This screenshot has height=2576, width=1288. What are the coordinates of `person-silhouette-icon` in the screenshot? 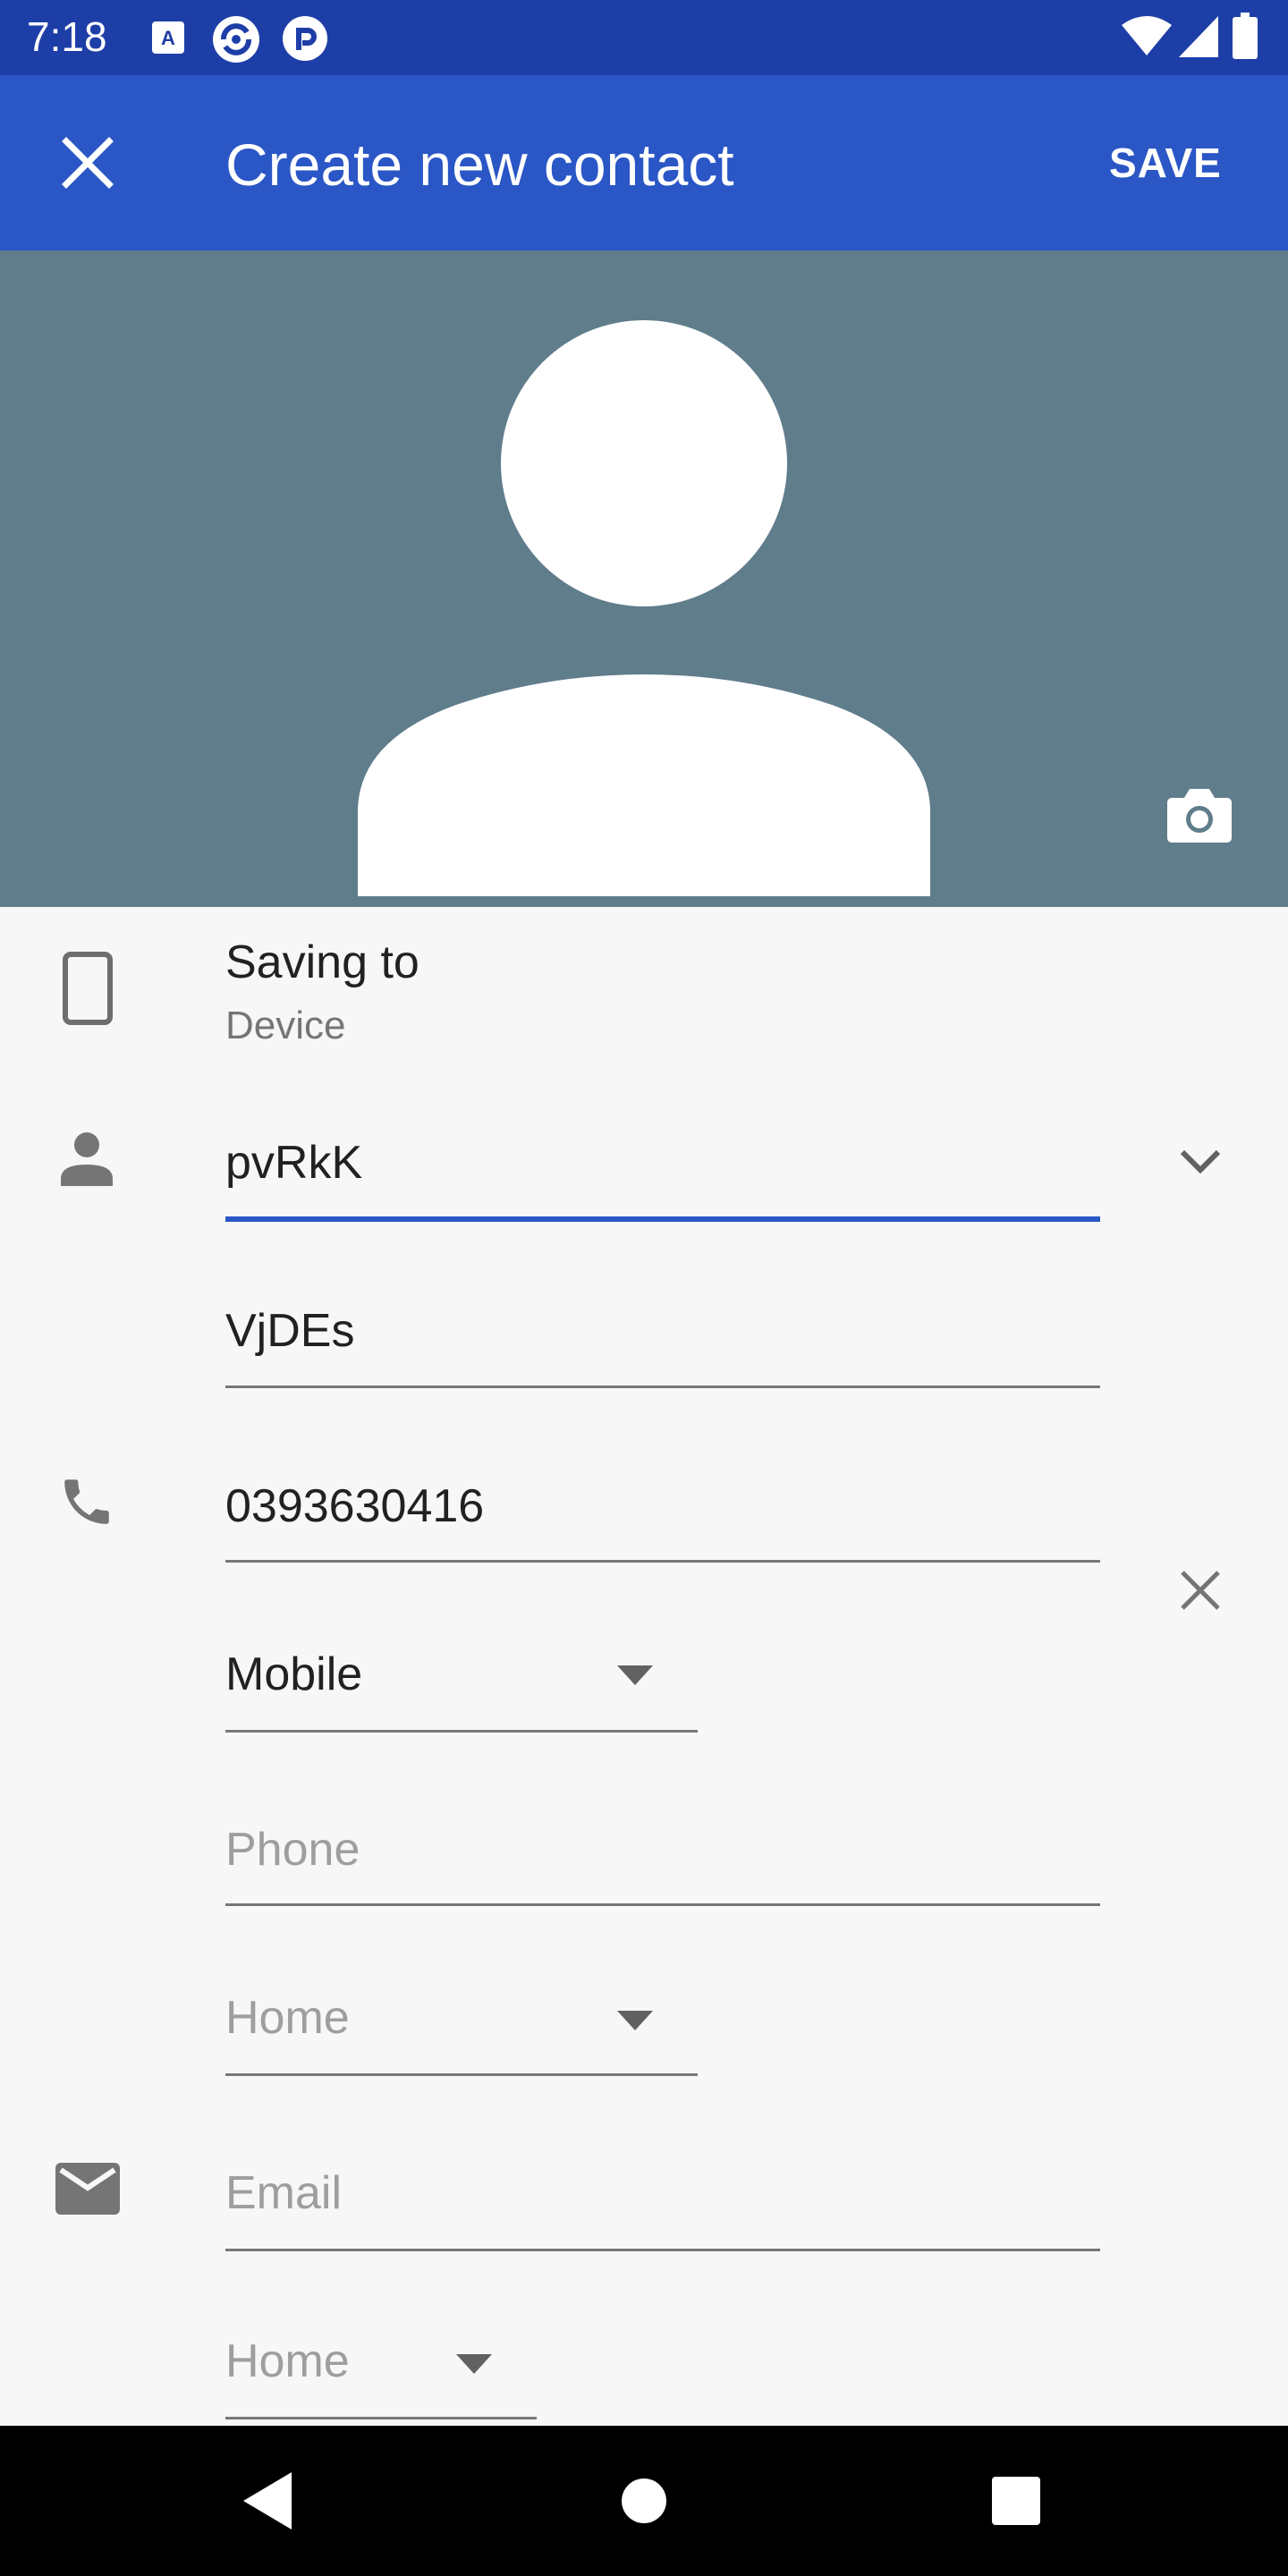 It's located at (644, 608).